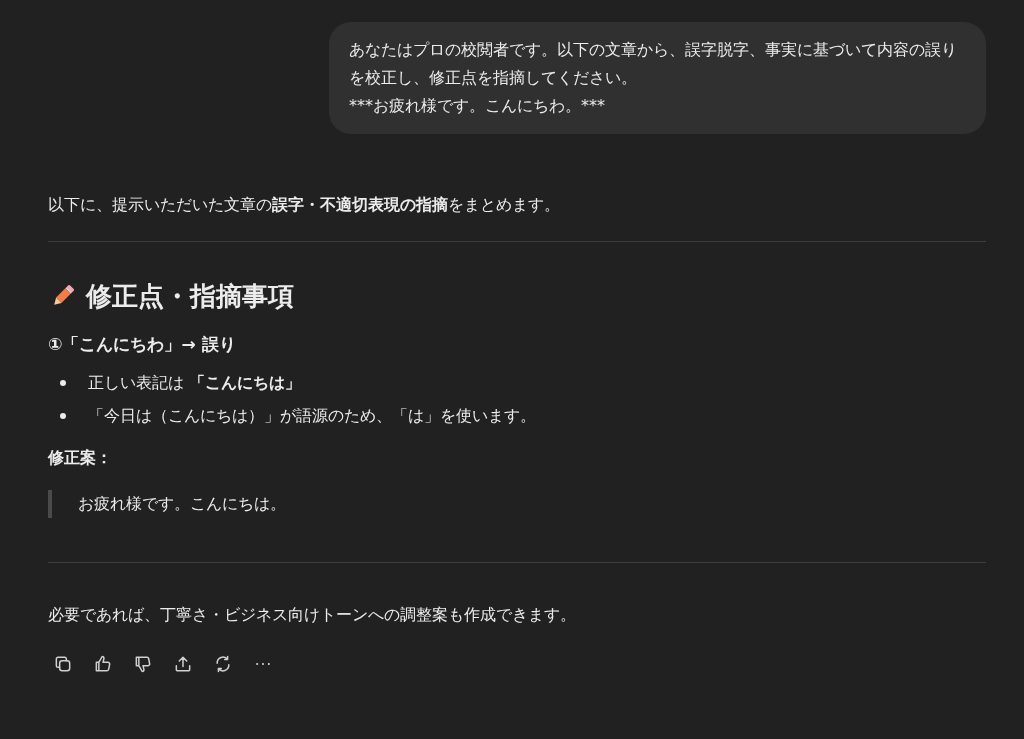 The height and width of the screenshot is (739, 1024). Describe the element at coordinates (142, 344) in the screenshot. I see `item-heading: ①「こんにちわ」→ 誤り` at that location.